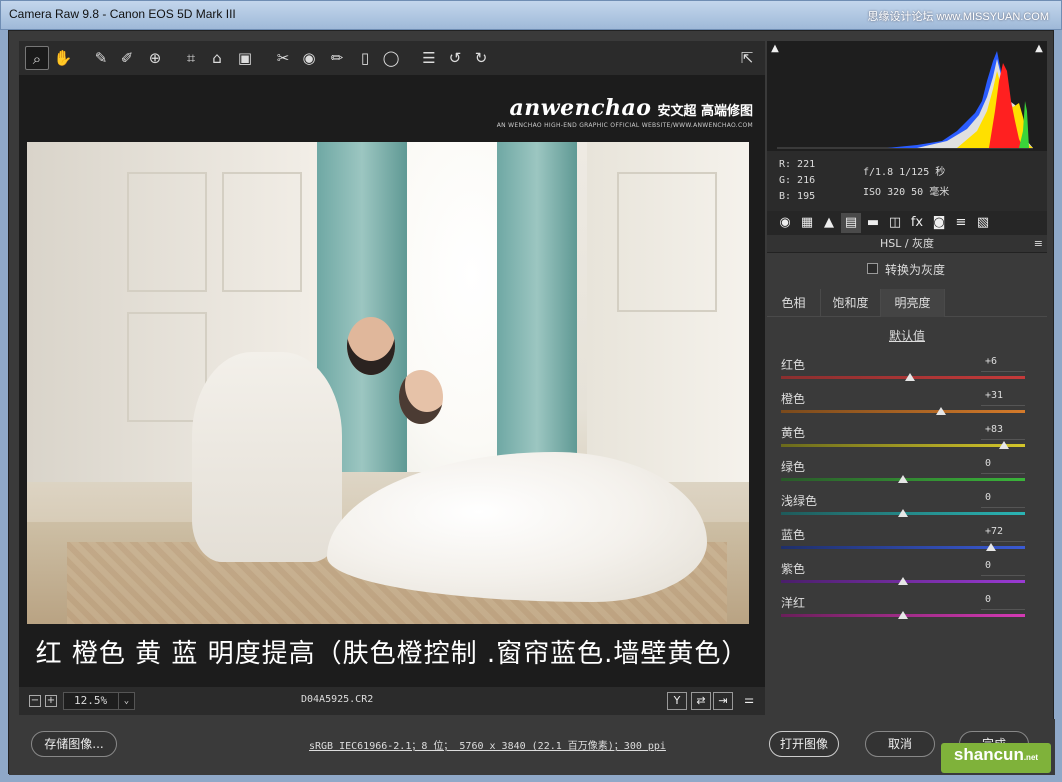  What do you see at coordinates (1031, 757) in the screenshot?
I see `site-logo-suffix: .net` at bounding box center [1031, 757].